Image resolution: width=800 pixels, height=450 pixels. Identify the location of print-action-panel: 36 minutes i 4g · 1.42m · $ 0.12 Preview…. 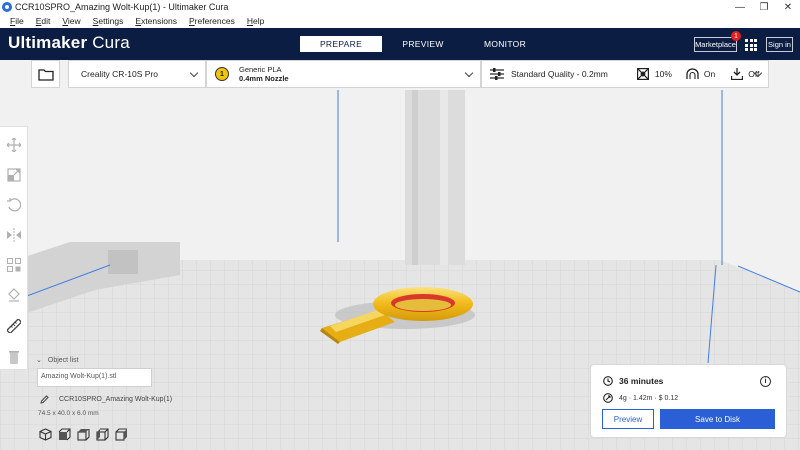
(688, 401).